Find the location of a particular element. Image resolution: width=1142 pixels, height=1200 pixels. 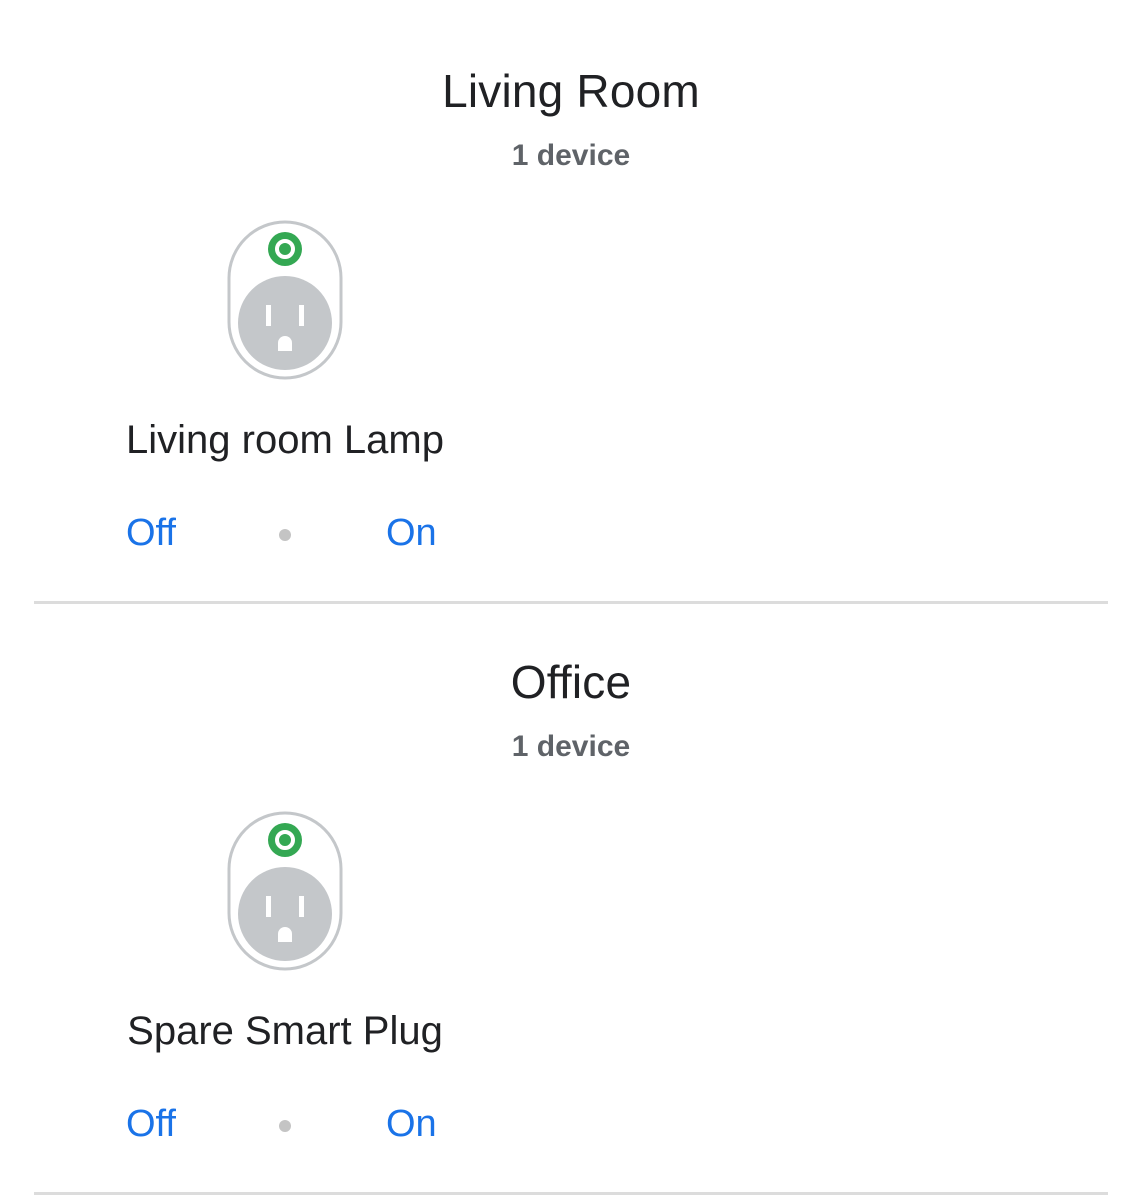

device-card-living-room-lamp: Living room Lamp Off On is located at coordinates (285, 400).